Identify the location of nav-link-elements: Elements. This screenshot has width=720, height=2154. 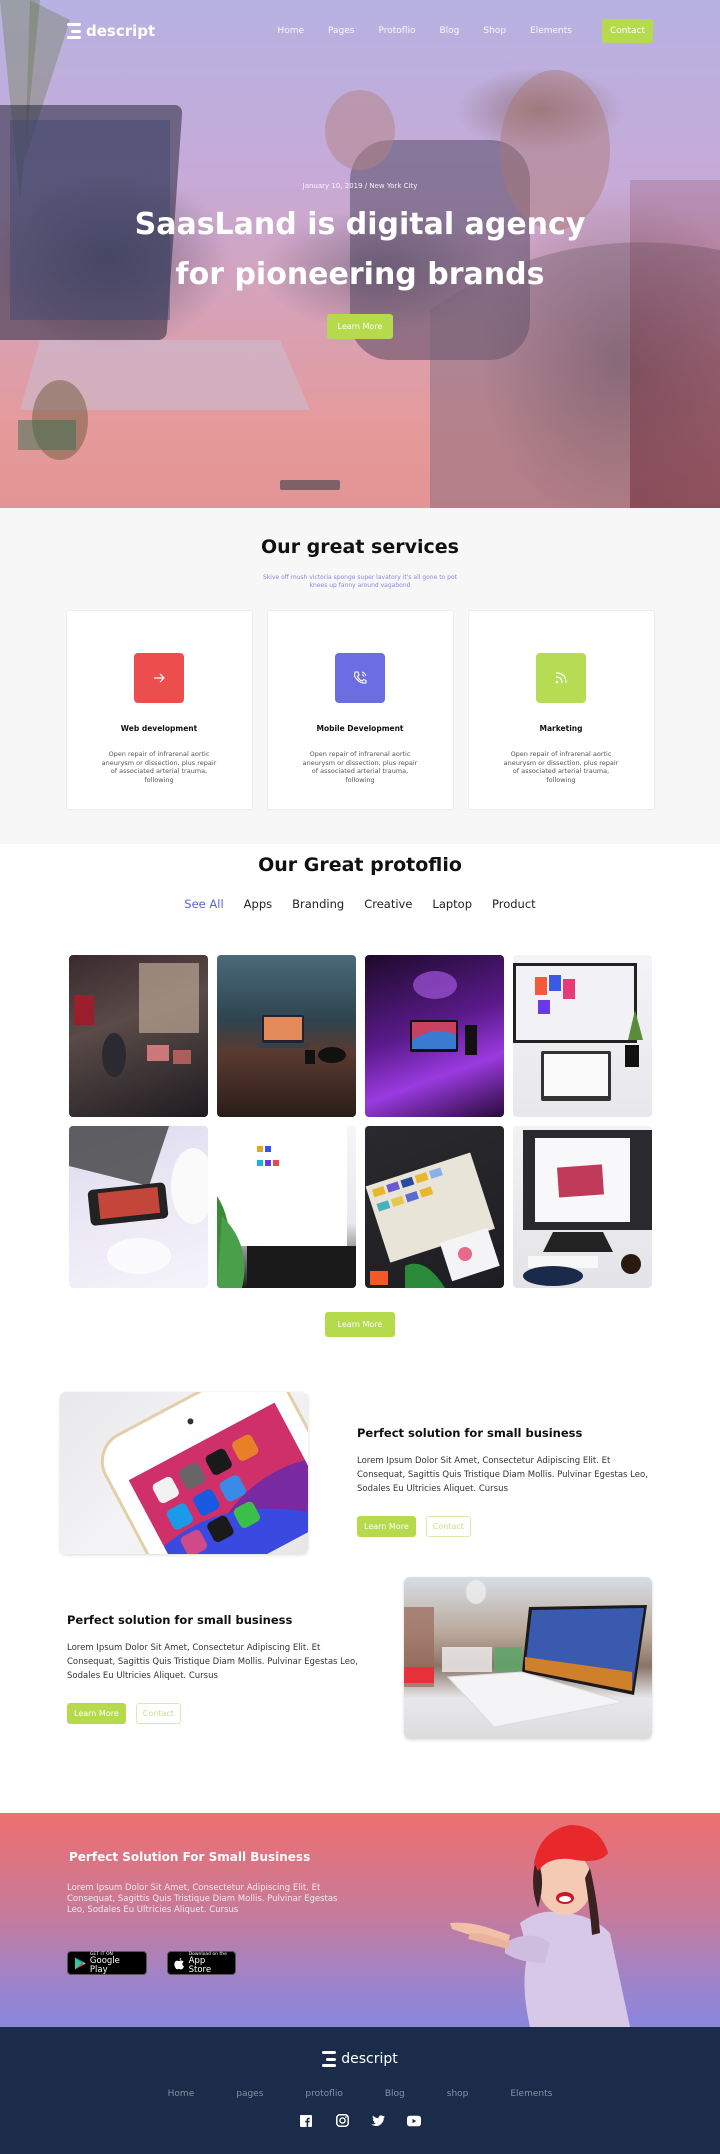
(551, 31).